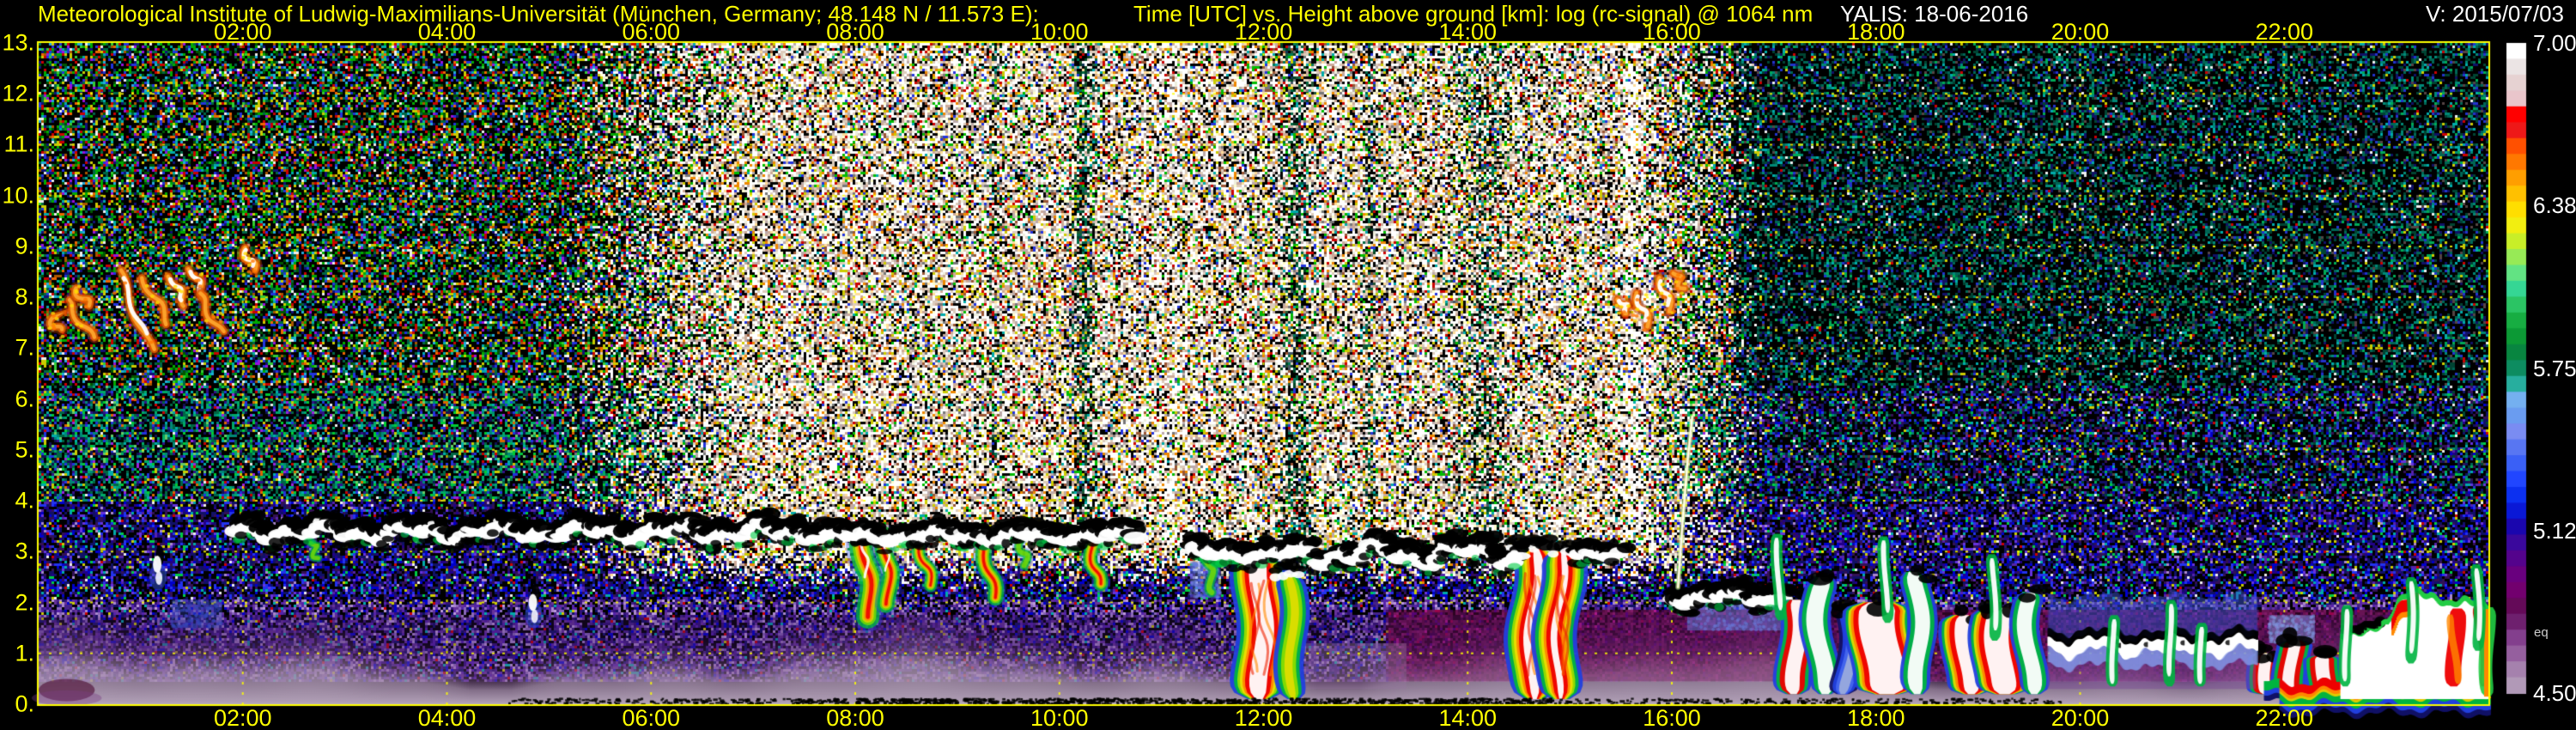  What do you see at coordinates (18, 195) in the screenshot?
I see `y-tick-label: 10.` at bounding box center [18, 195].